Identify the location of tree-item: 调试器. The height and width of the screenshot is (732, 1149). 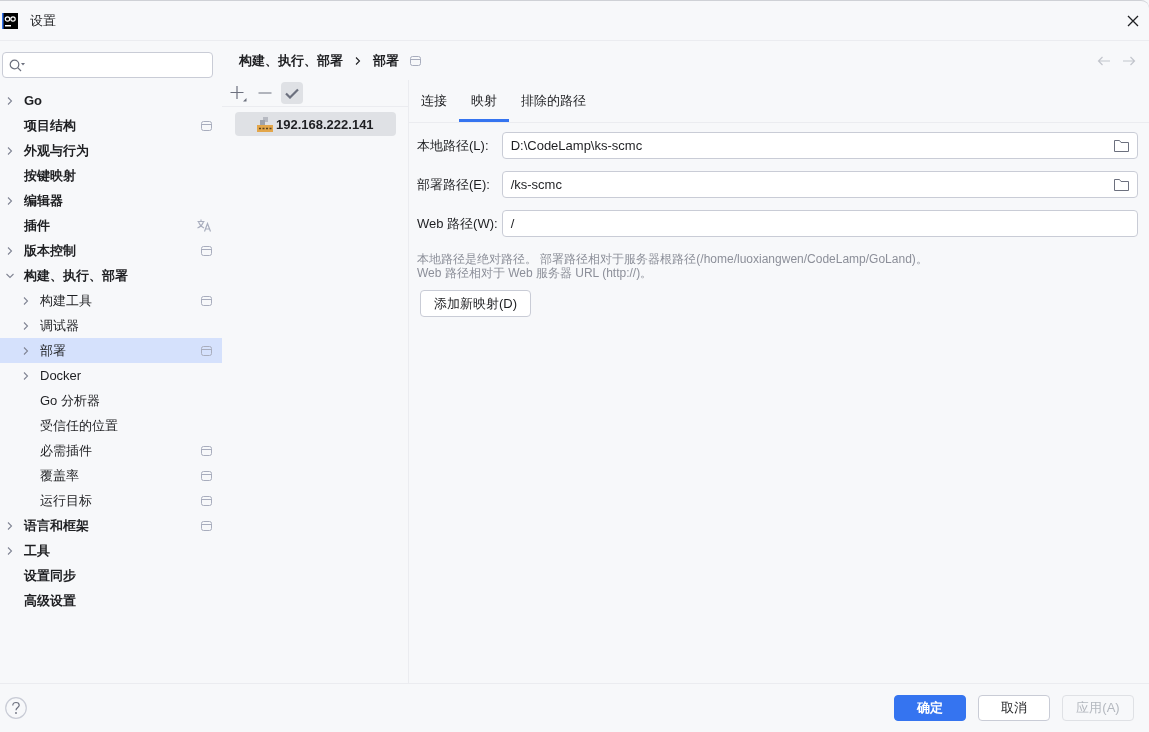
(111, 325).